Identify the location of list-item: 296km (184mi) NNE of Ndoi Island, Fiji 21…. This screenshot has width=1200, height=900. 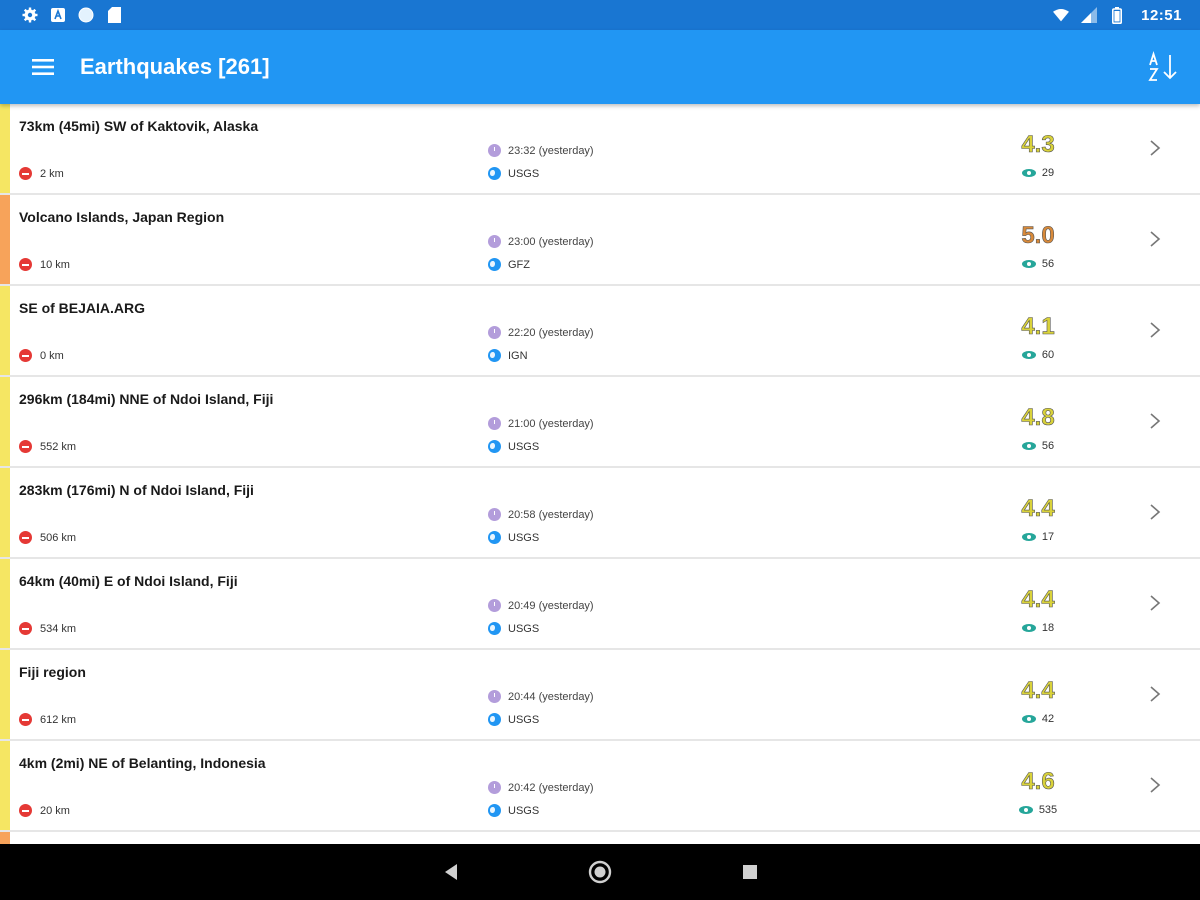
(600, 421).